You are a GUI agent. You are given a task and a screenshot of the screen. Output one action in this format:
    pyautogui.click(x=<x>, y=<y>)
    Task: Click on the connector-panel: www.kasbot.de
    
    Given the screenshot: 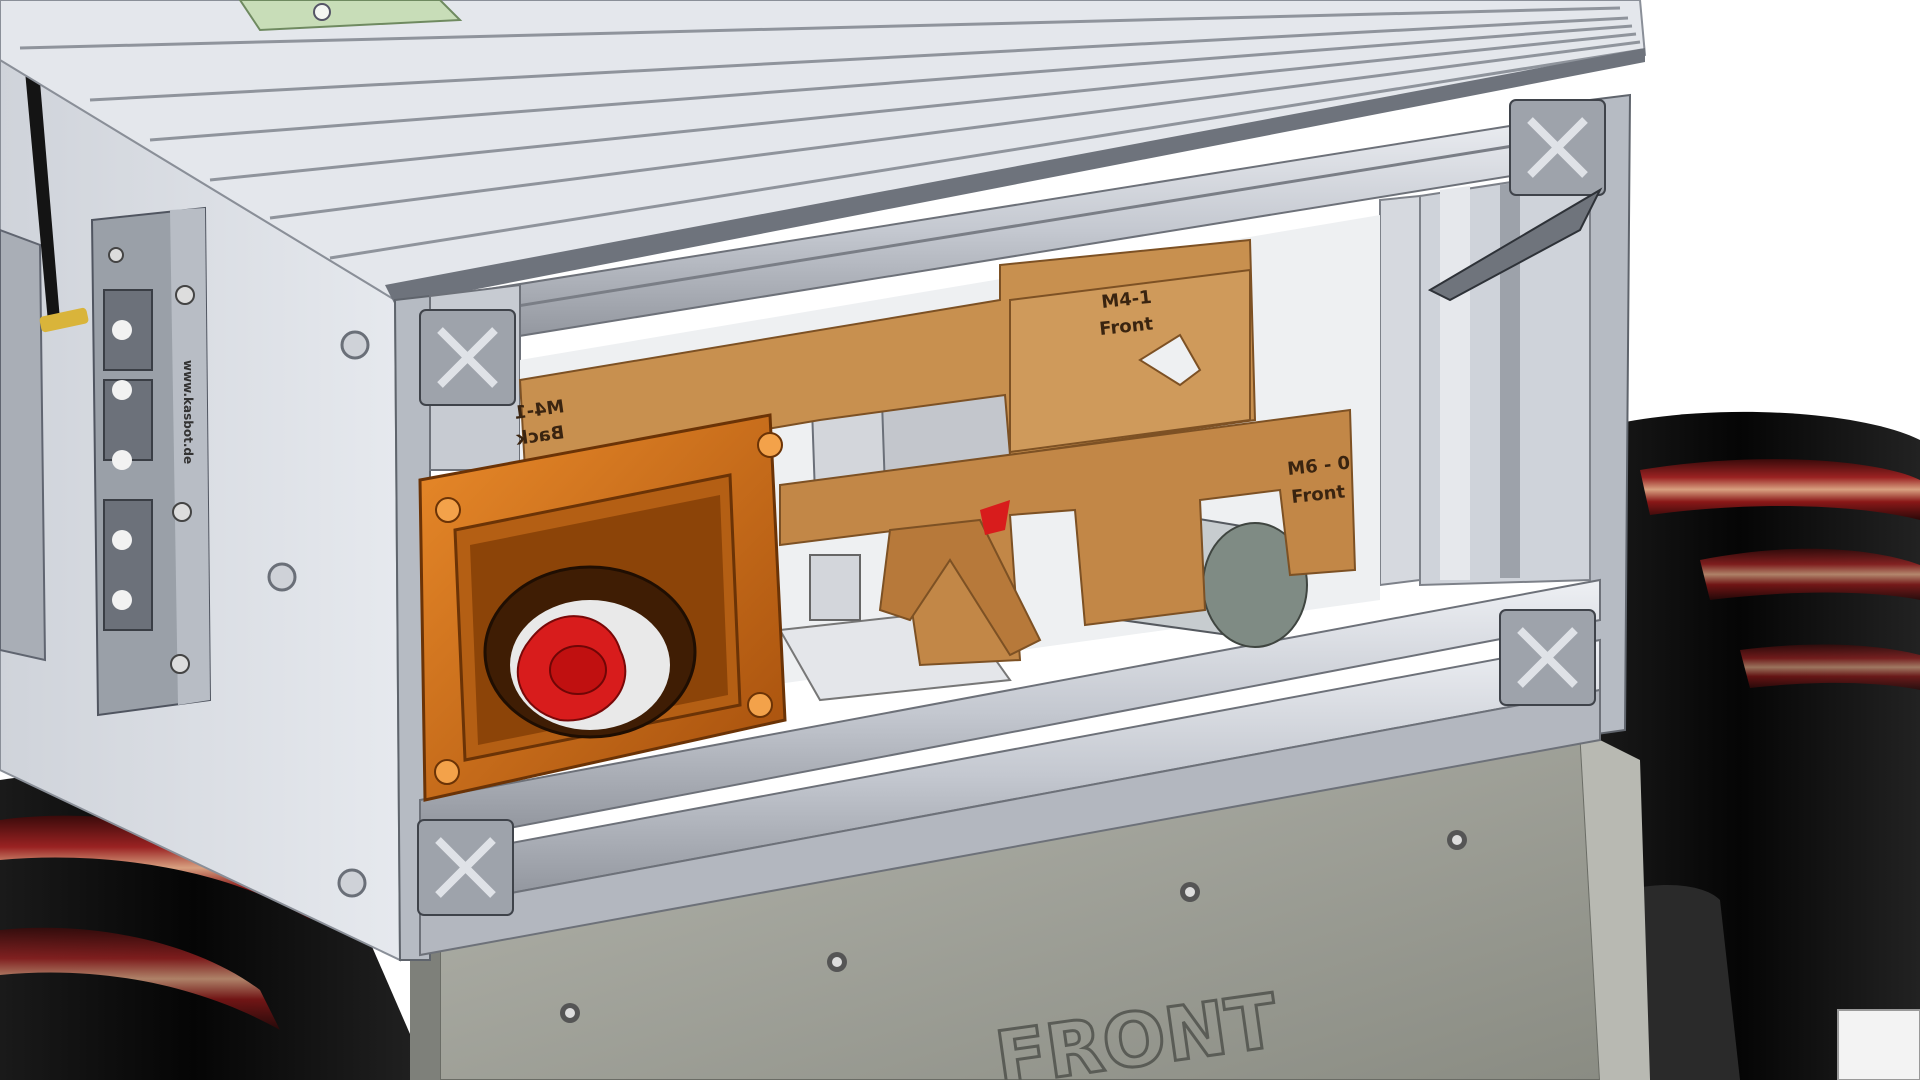 What is the action you would take?
    pyautogui.click(x=151, y=461)
    